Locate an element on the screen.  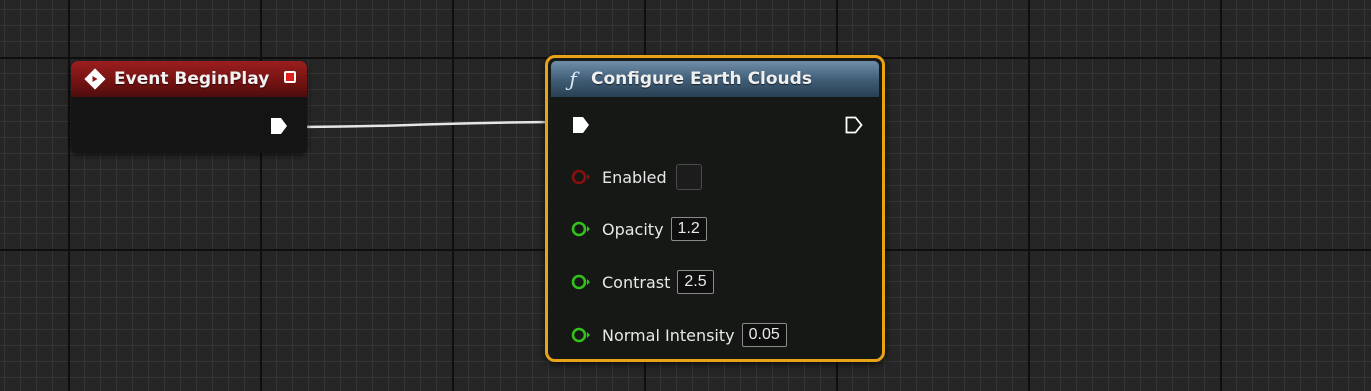
event-node-title: Event BeginPlay is located at coordinates (192, 79).